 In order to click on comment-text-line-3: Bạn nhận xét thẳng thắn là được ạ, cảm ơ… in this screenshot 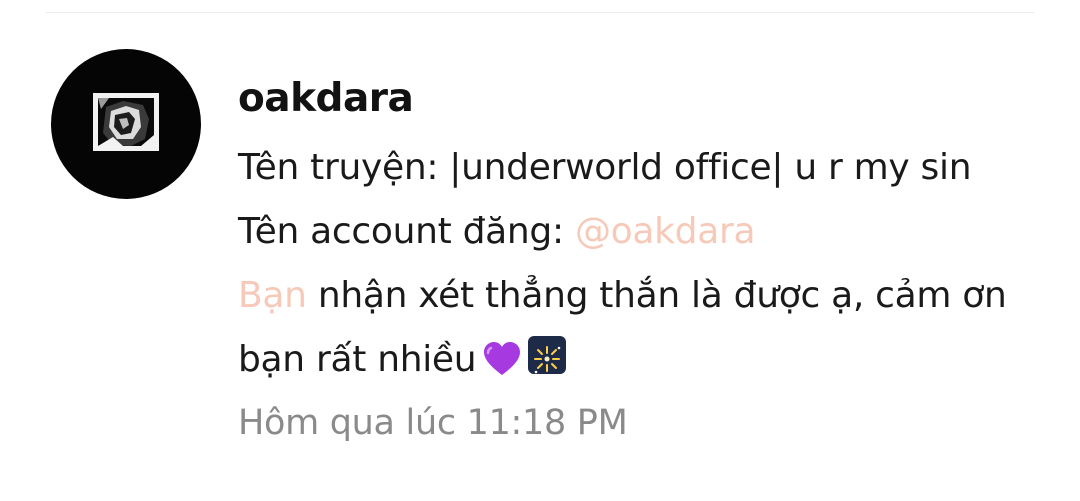, I will do `click(648, 296)`.